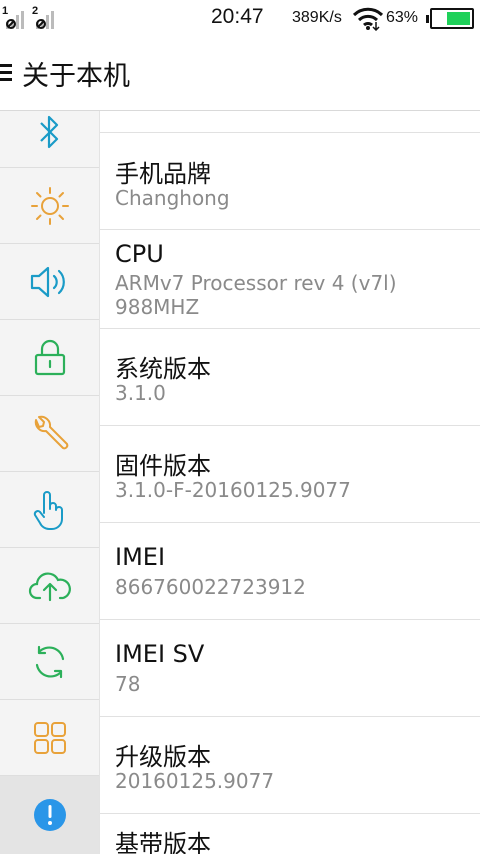 The height and width of the screenshot is (854, 480). I want to click on network-speed: 389K/s, so click(317, 17).